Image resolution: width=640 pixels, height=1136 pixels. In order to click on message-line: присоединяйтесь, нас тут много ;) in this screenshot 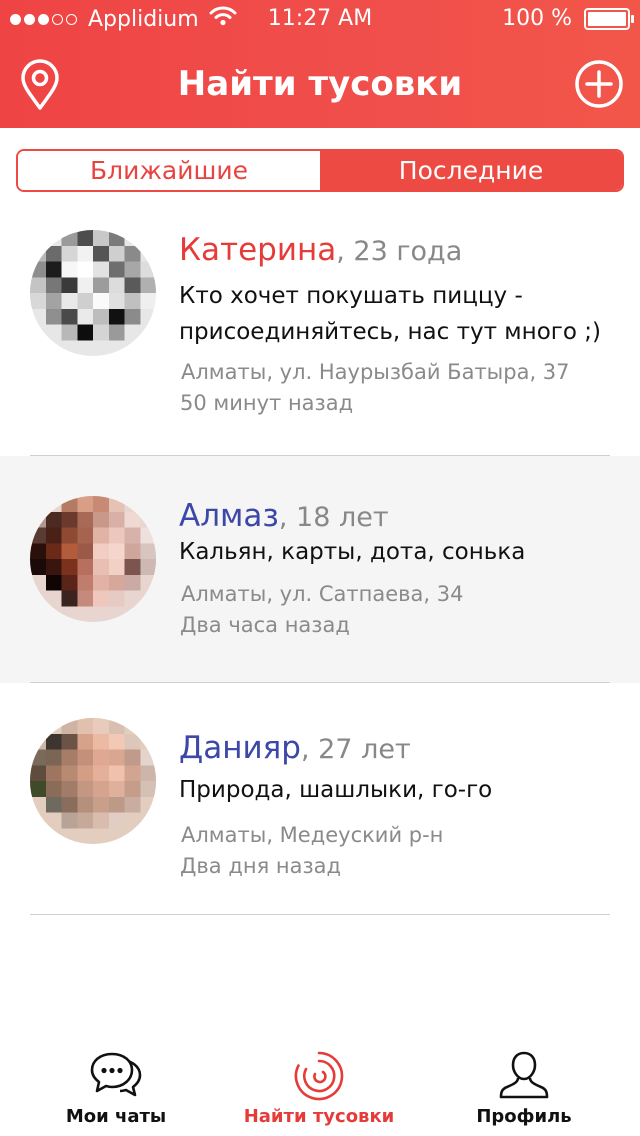, I will do `click(390, 332)`.